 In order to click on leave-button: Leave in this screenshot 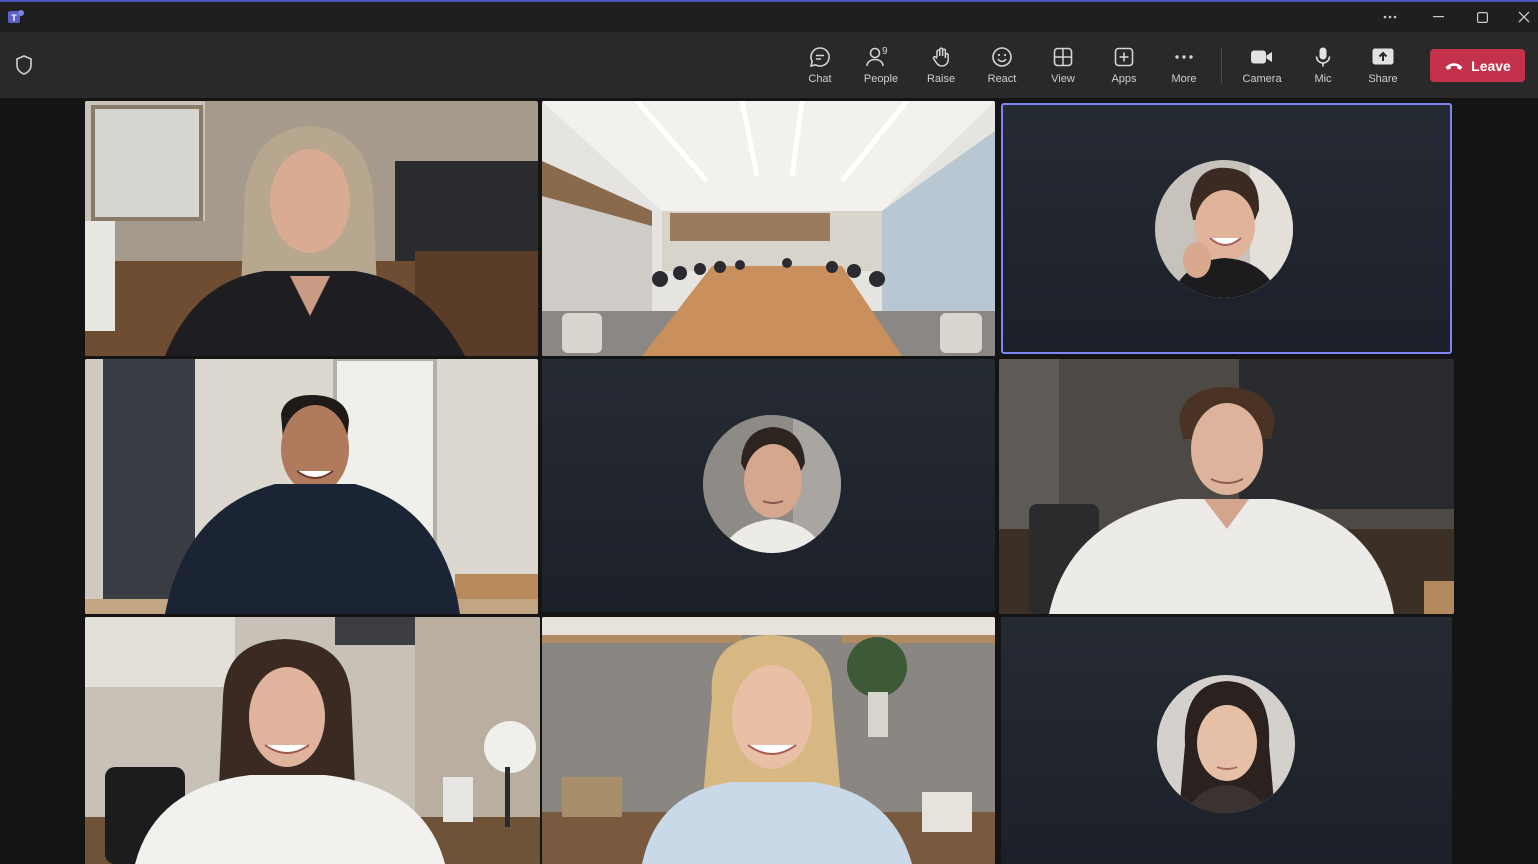, I will do `click(1477, 65)`.